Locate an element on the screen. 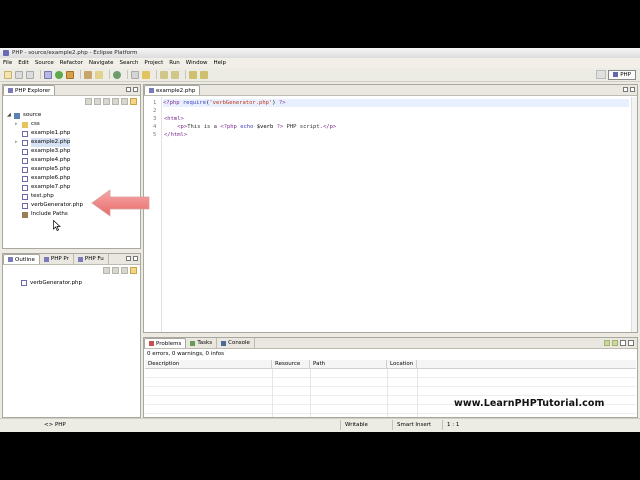 The height and width of the screenshot is (480, 640). next-annotation-icon is located at coordinates (164, 74).